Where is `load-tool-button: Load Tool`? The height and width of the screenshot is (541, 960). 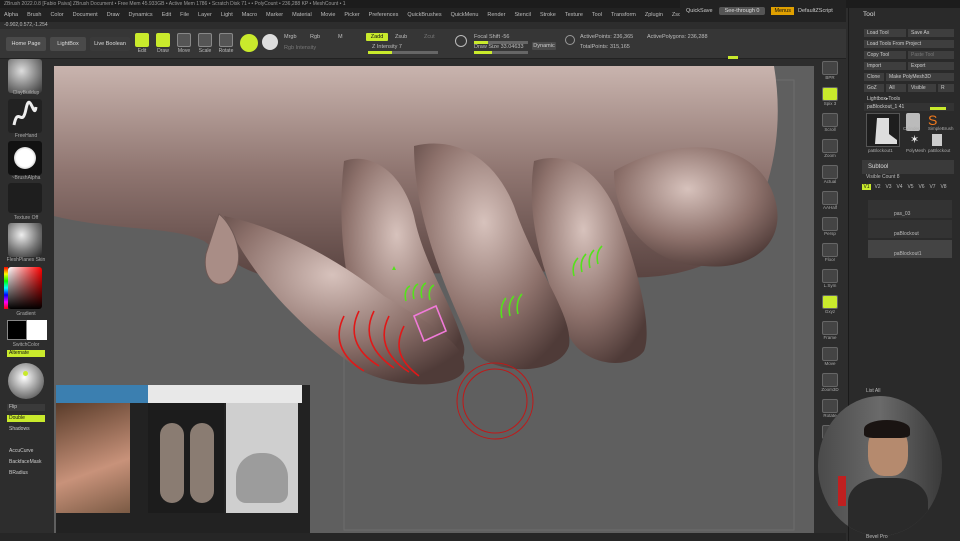
load-tool-button: Load Tool is located at coordinates (885, 33).